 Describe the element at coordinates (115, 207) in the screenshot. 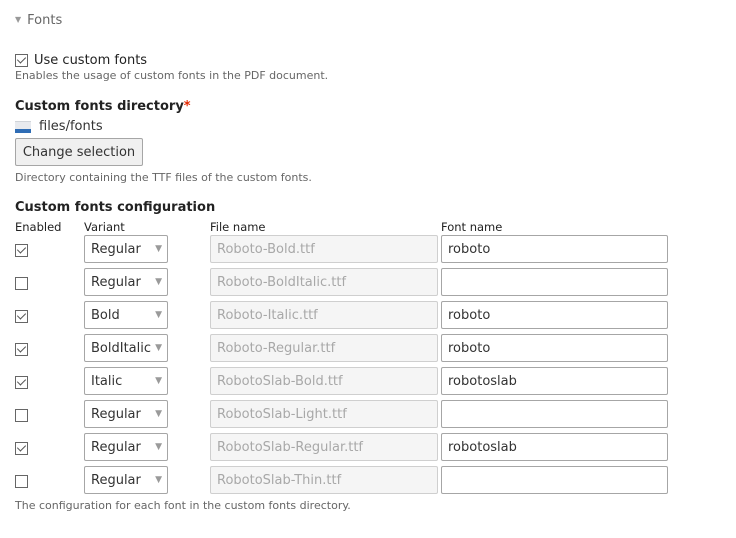

I see `configuration-label: Custom fonts configuration` at that location.